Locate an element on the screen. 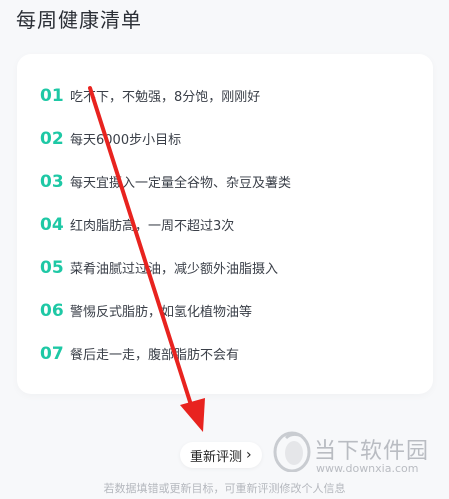  tip-text: 每天宜摄入一定量全谷物、杂豆及薯类 is located at coordinates (181, 183).